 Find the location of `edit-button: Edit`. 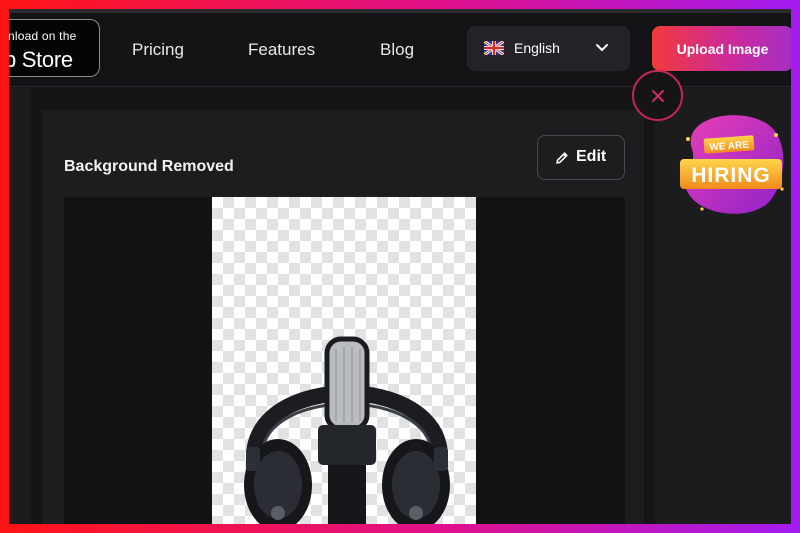

edit-button: Edit is located at coordinates (581, 157).